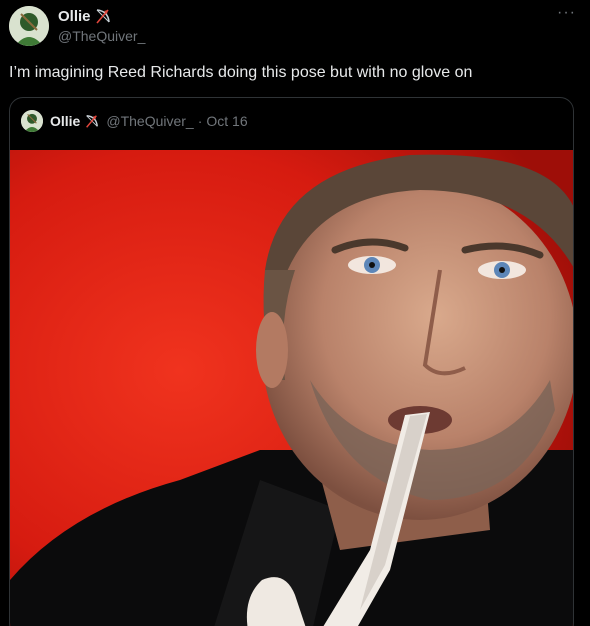 This screenshot has width=590, height=626. What do you see at coordinates (65, 121) in the screenshot?
I see `quoted-author-display-name: Ollie` at bounding box center [65, 121].